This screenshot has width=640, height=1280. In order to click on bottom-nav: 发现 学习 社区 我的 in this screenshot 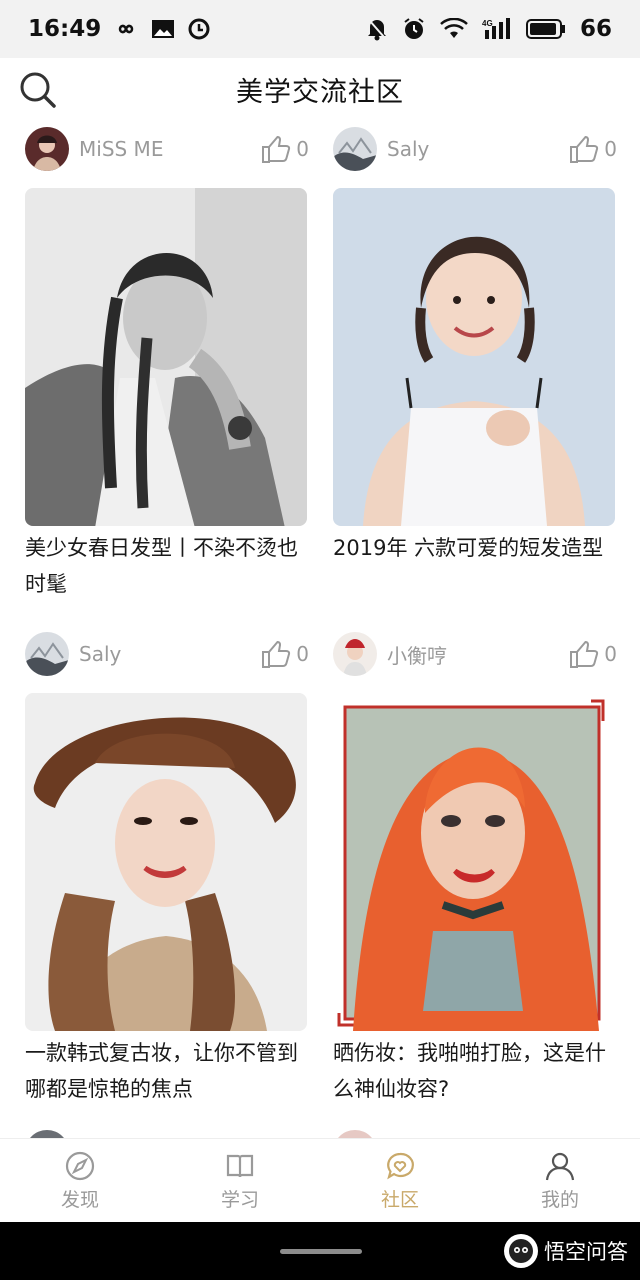, I will do `click(320, 1180)`.